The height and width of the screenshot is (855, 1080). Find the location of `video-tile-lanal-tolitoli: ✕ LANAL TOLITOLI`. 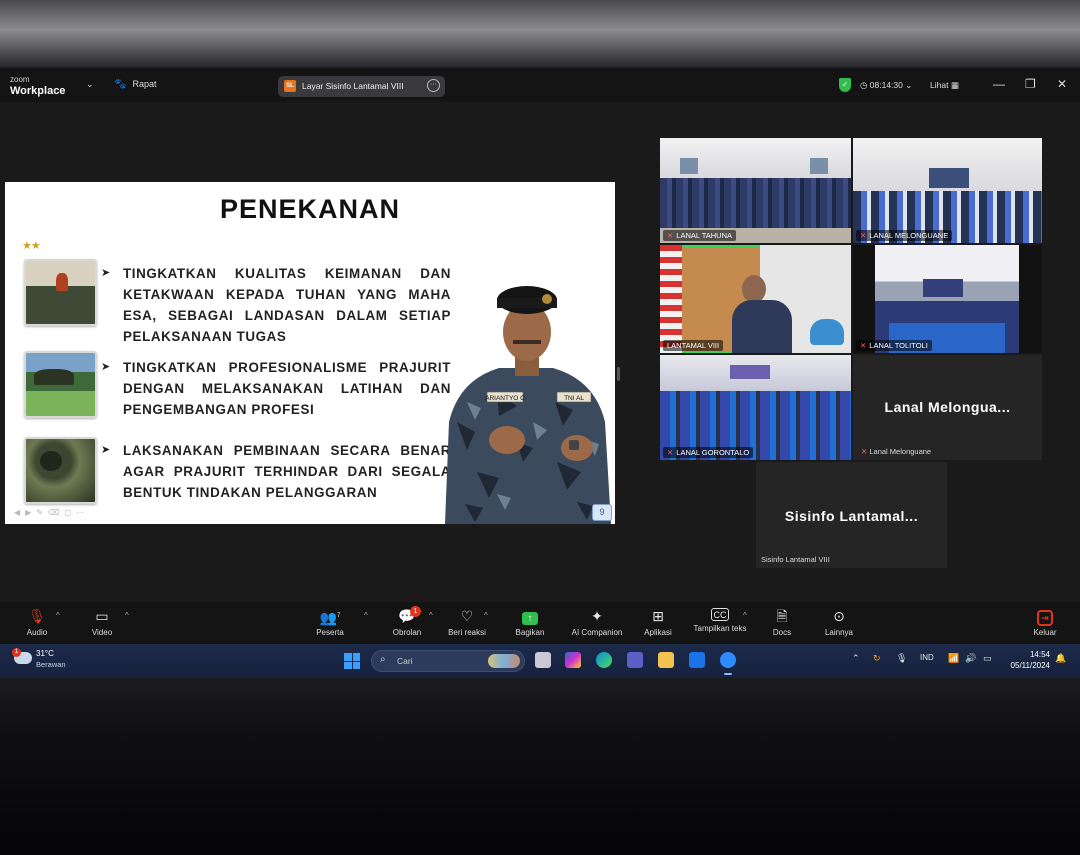

video-tile-lanal-tolitoli: ✕ LANAL TOLITOLI is located at coordinates (947, 299).